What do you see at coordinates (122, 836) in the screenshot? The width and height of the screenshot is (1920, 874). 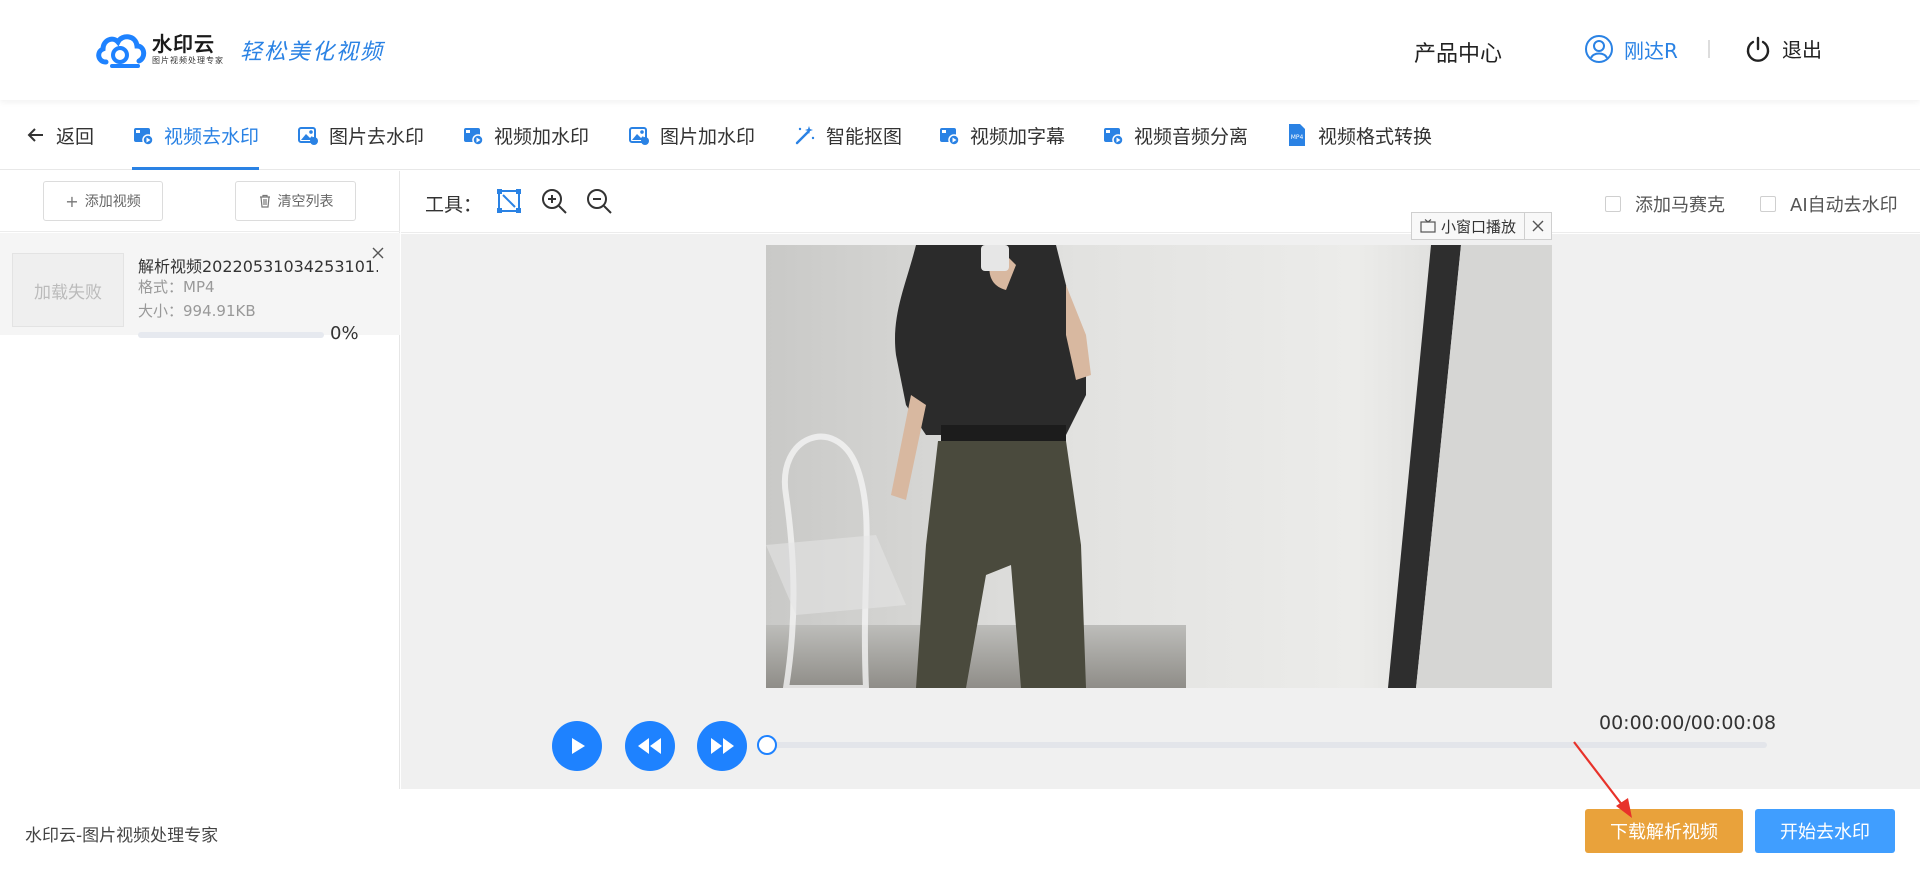 I see `footer-brand-text: 水印云-图片视频处理专家` at bounding box center [122, 836].